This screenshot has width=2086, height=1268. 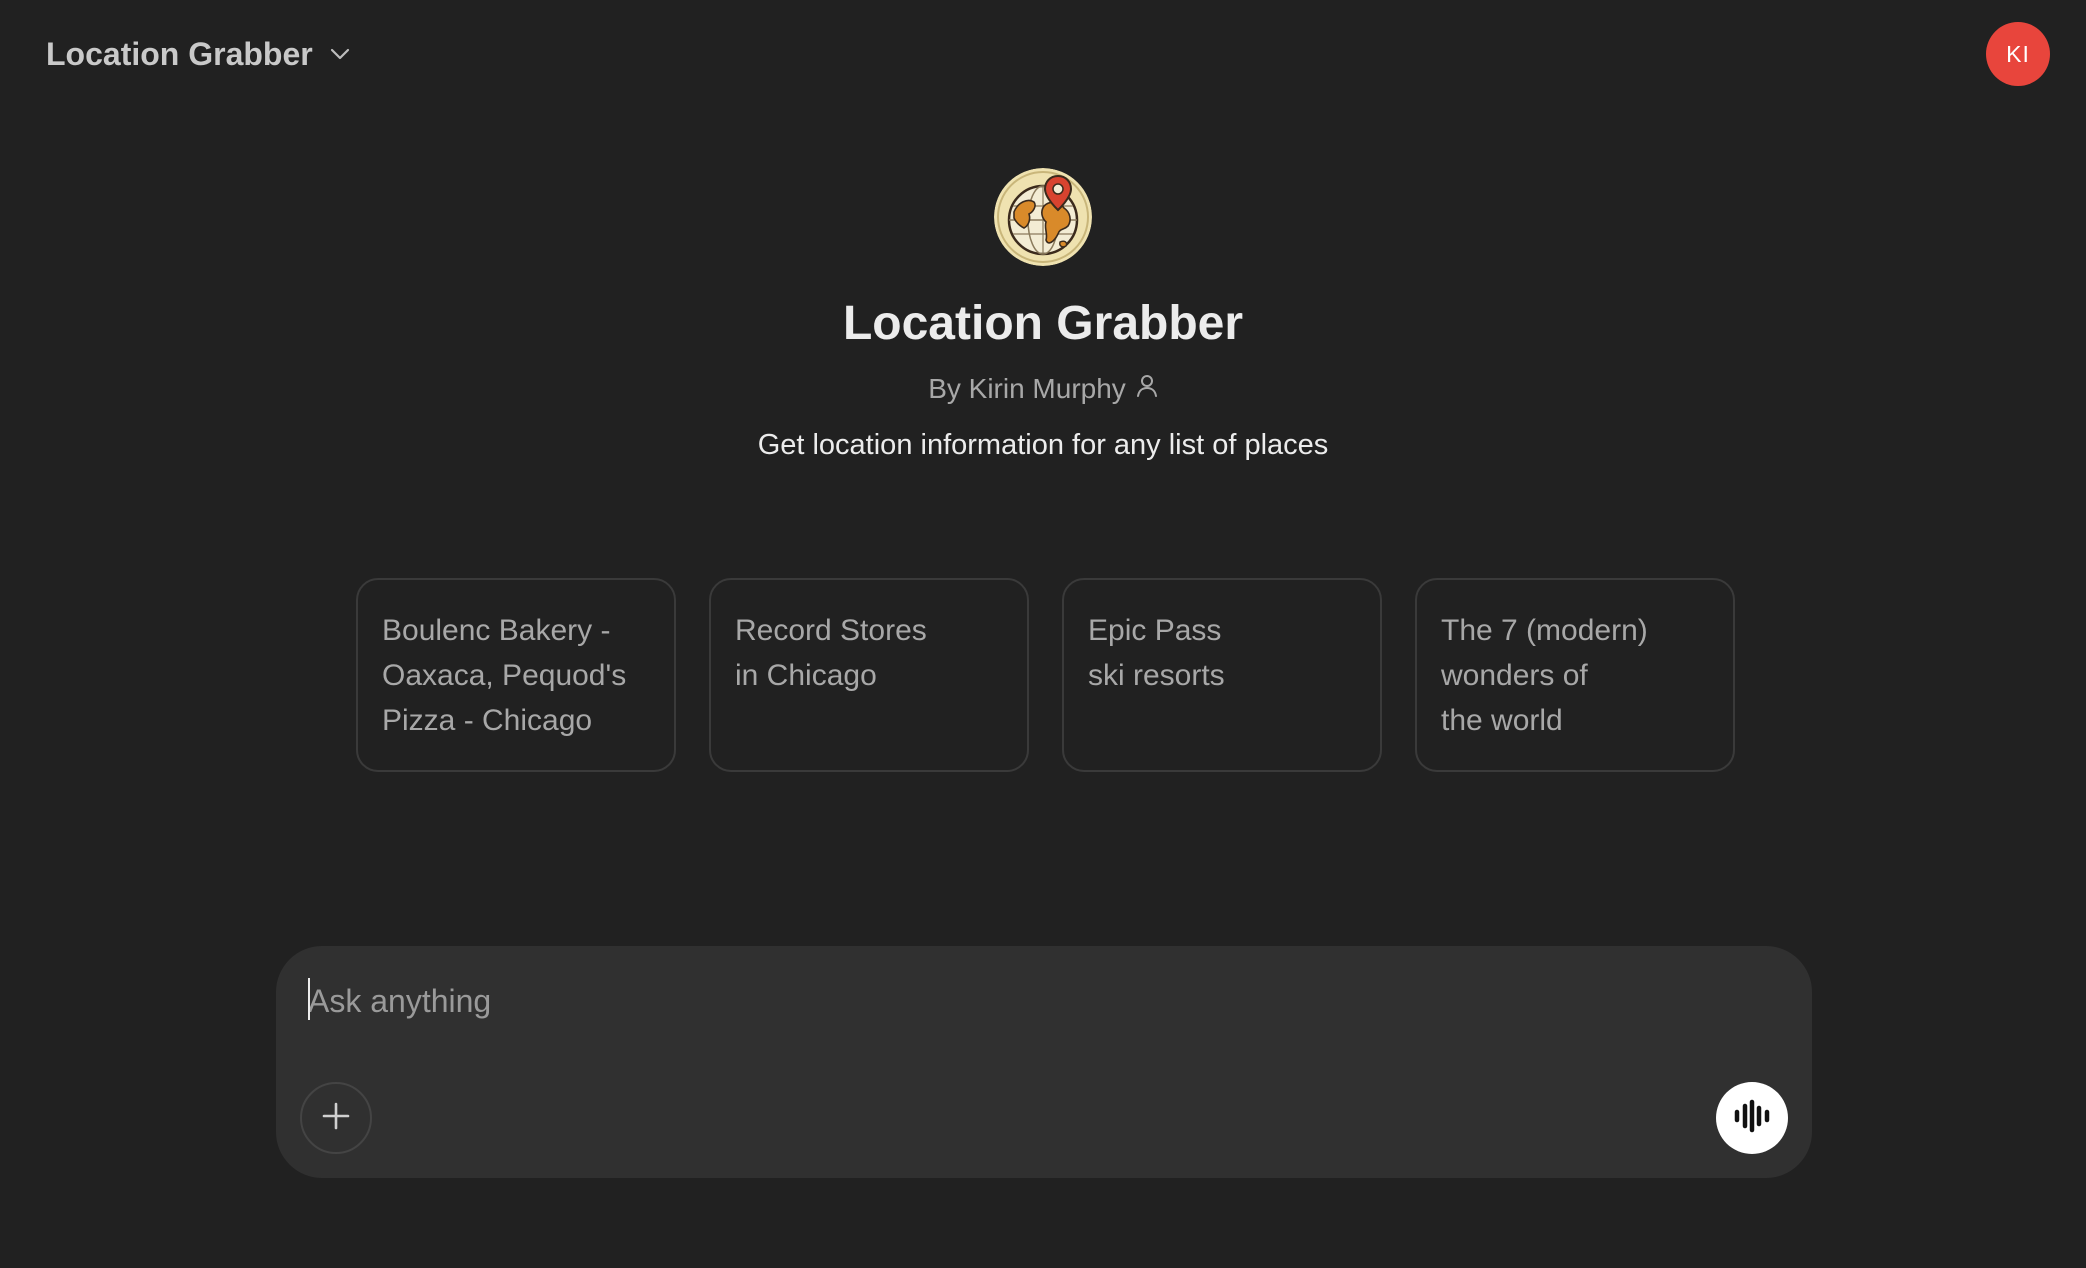 What do you see at coordinates (309, 999) in the screenshot?
I see `text-caret` at bounding box center [309, 999].